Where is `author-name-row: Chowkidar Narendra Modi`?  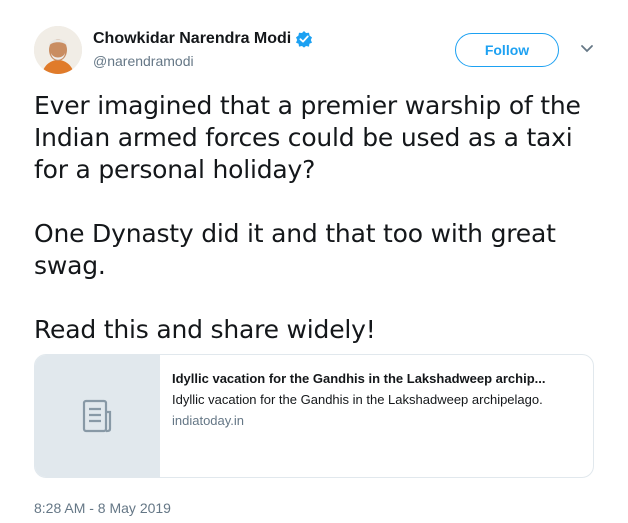
author-name-row: Chowkidar Narendra Modi is located at coordinates (203, 39).